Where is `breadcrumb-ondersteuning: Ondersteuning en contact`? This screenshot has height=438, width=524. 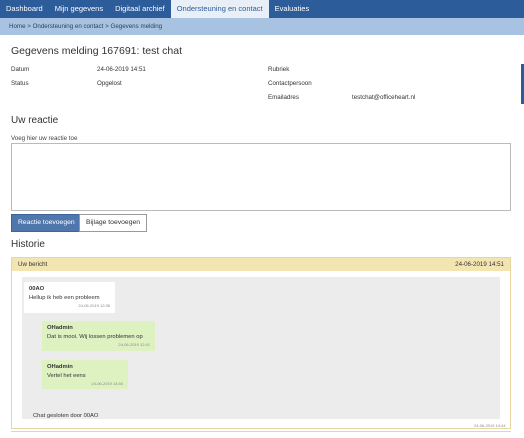
breadcrumb-ondersteuning: Ondersteuning en contact is located at coordinates (68, 26).